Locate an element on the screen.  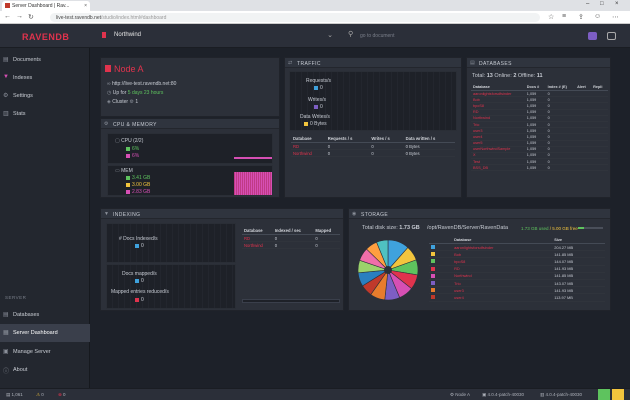
mapped-reduced-value: 0 is located at coordinates (142, 300).